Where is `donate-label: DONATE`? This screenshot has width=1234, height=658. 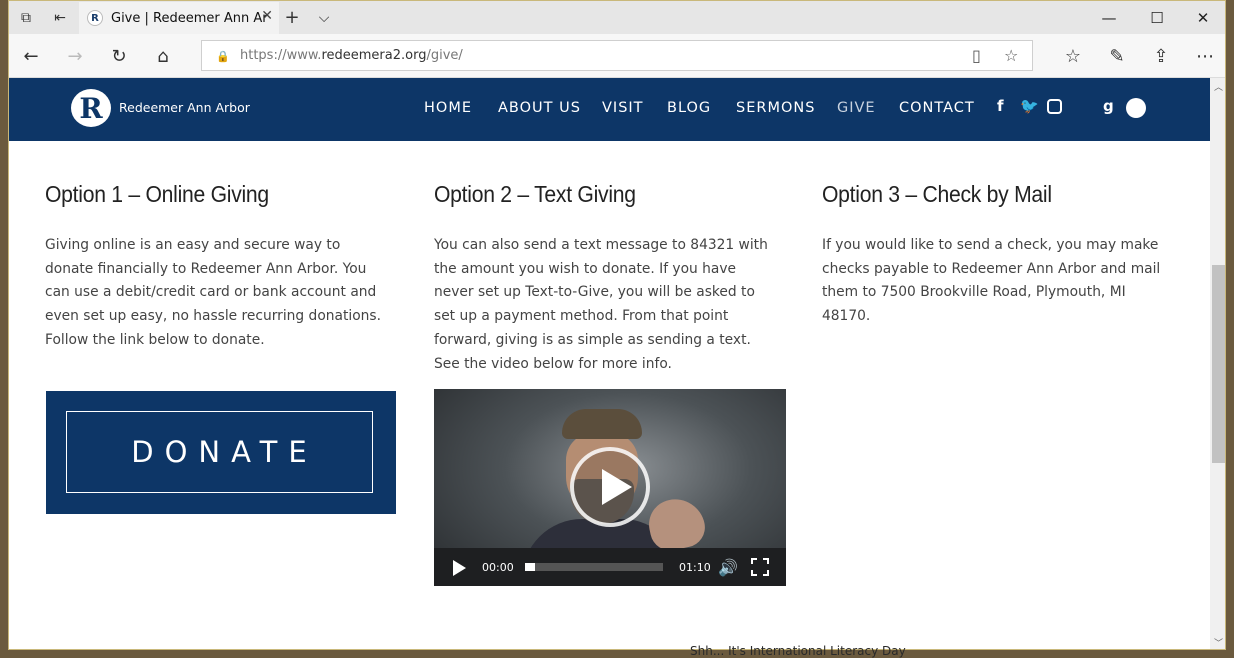 donate-label: DONATE is located at coordinates (219, 452).